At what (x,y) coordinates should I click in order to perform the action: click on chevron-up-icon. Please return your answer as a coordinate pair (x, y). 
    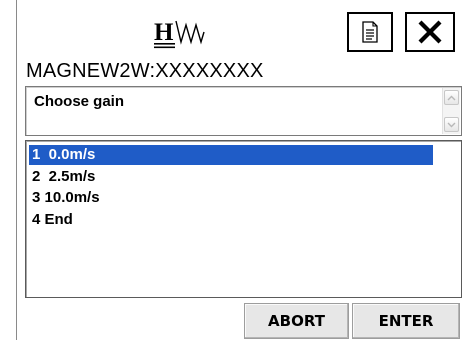
    Looking at the image, I should click on (451, 97).